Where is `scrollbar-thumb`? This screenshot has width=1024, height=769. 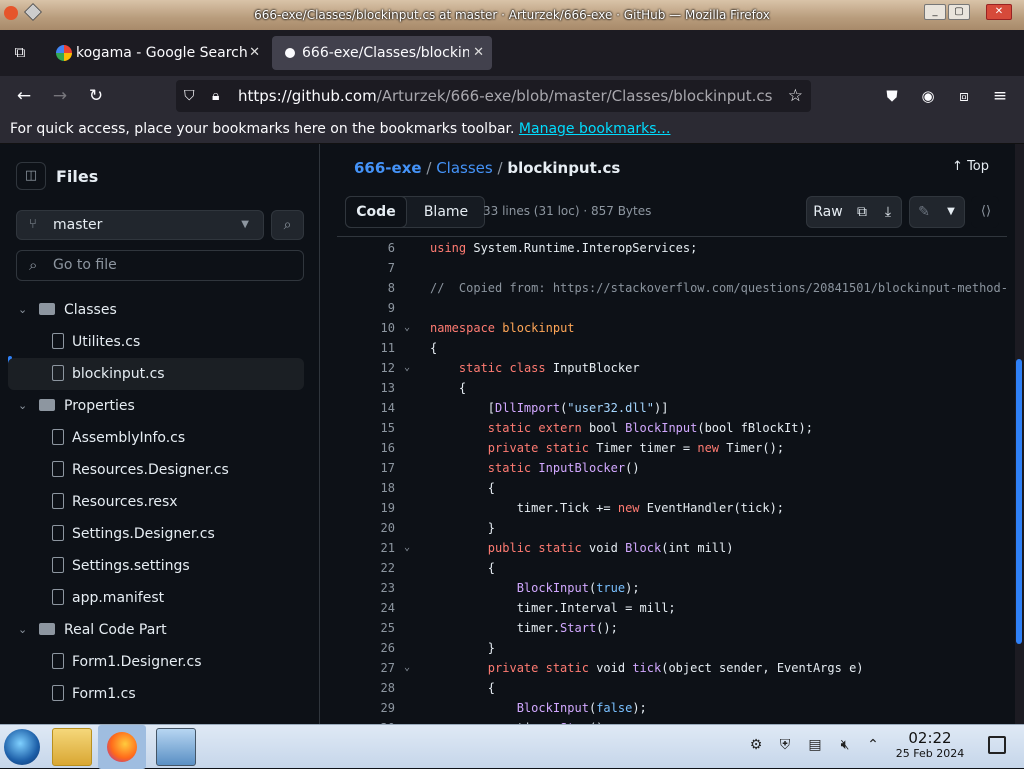 scrollbar-thumb is located at coordinates (1019, 501).